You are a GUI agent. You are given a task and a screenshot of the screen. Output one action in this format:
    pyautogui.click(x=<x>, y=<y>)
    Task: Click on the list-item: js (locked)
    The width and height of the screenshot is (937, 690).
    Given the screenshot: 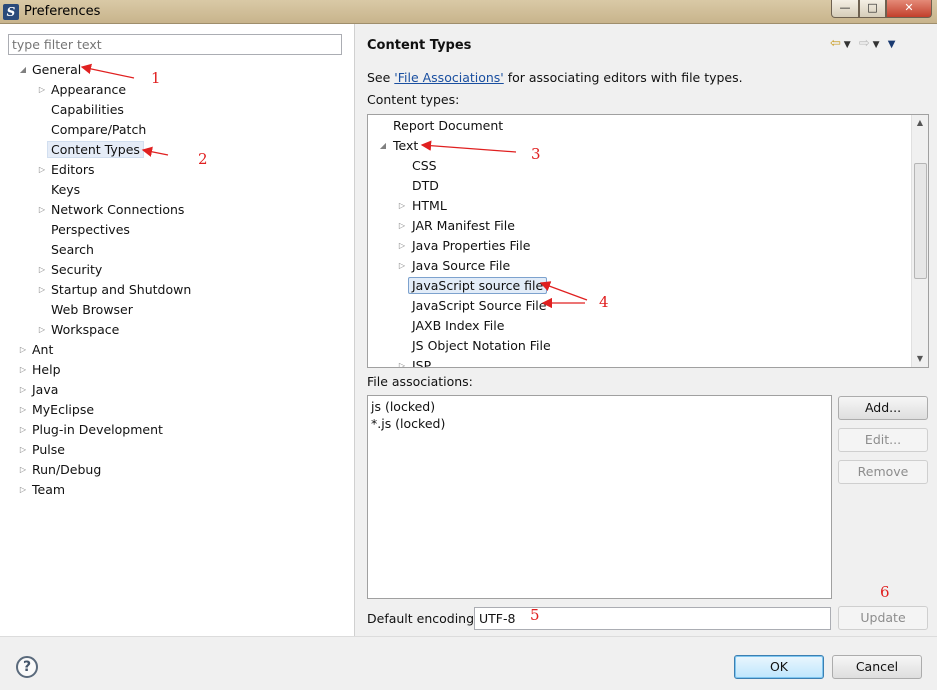 What is the action you would take?
    pyautogui.click(x=403, y=406)
    